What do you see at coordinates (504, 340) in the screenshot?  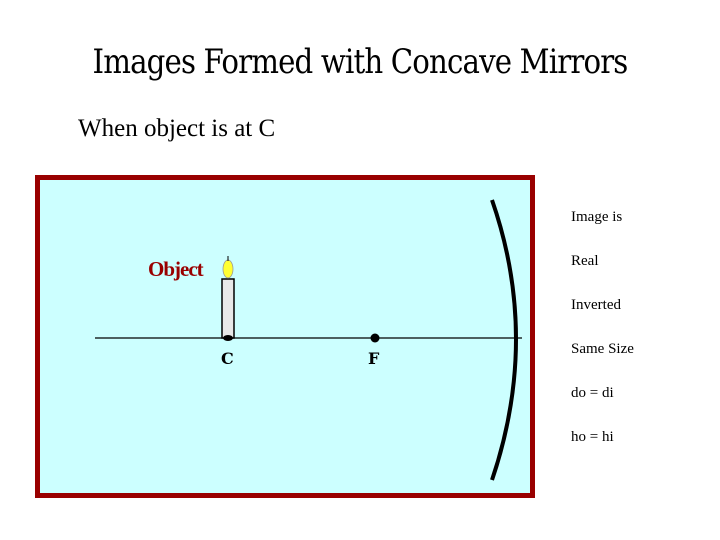 I see `concave-mirror` at bounding box center [504, 340].